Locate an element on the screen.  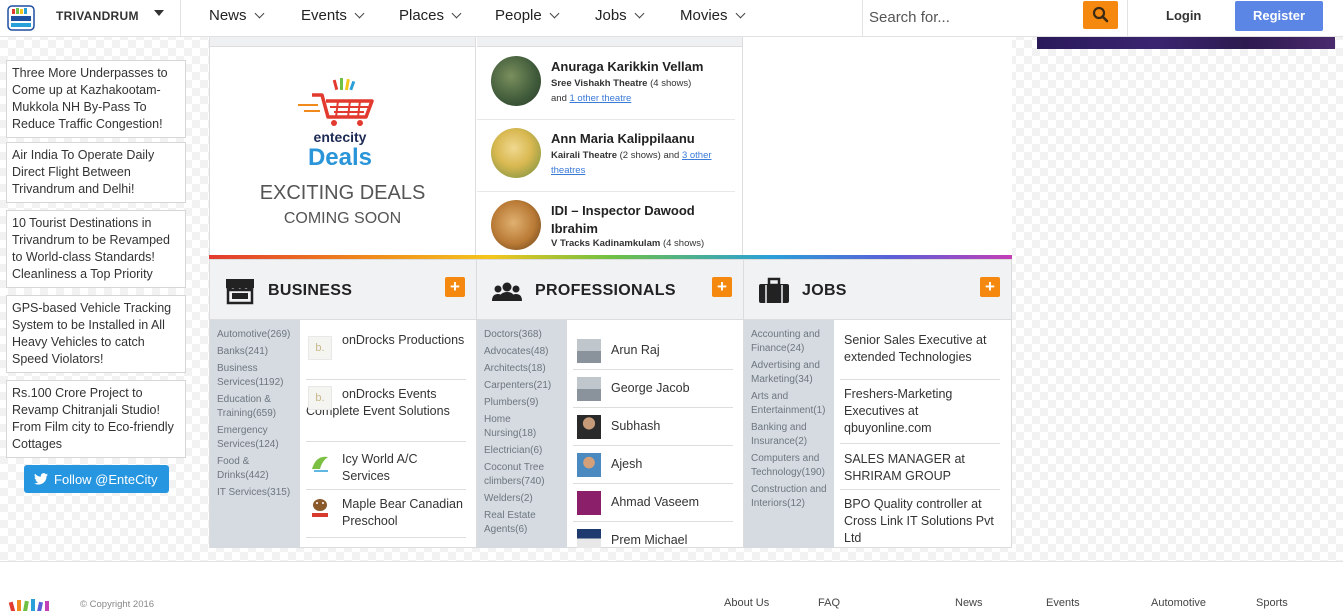
business-name: onDrocks Productions is located at coordinates (404, 340).